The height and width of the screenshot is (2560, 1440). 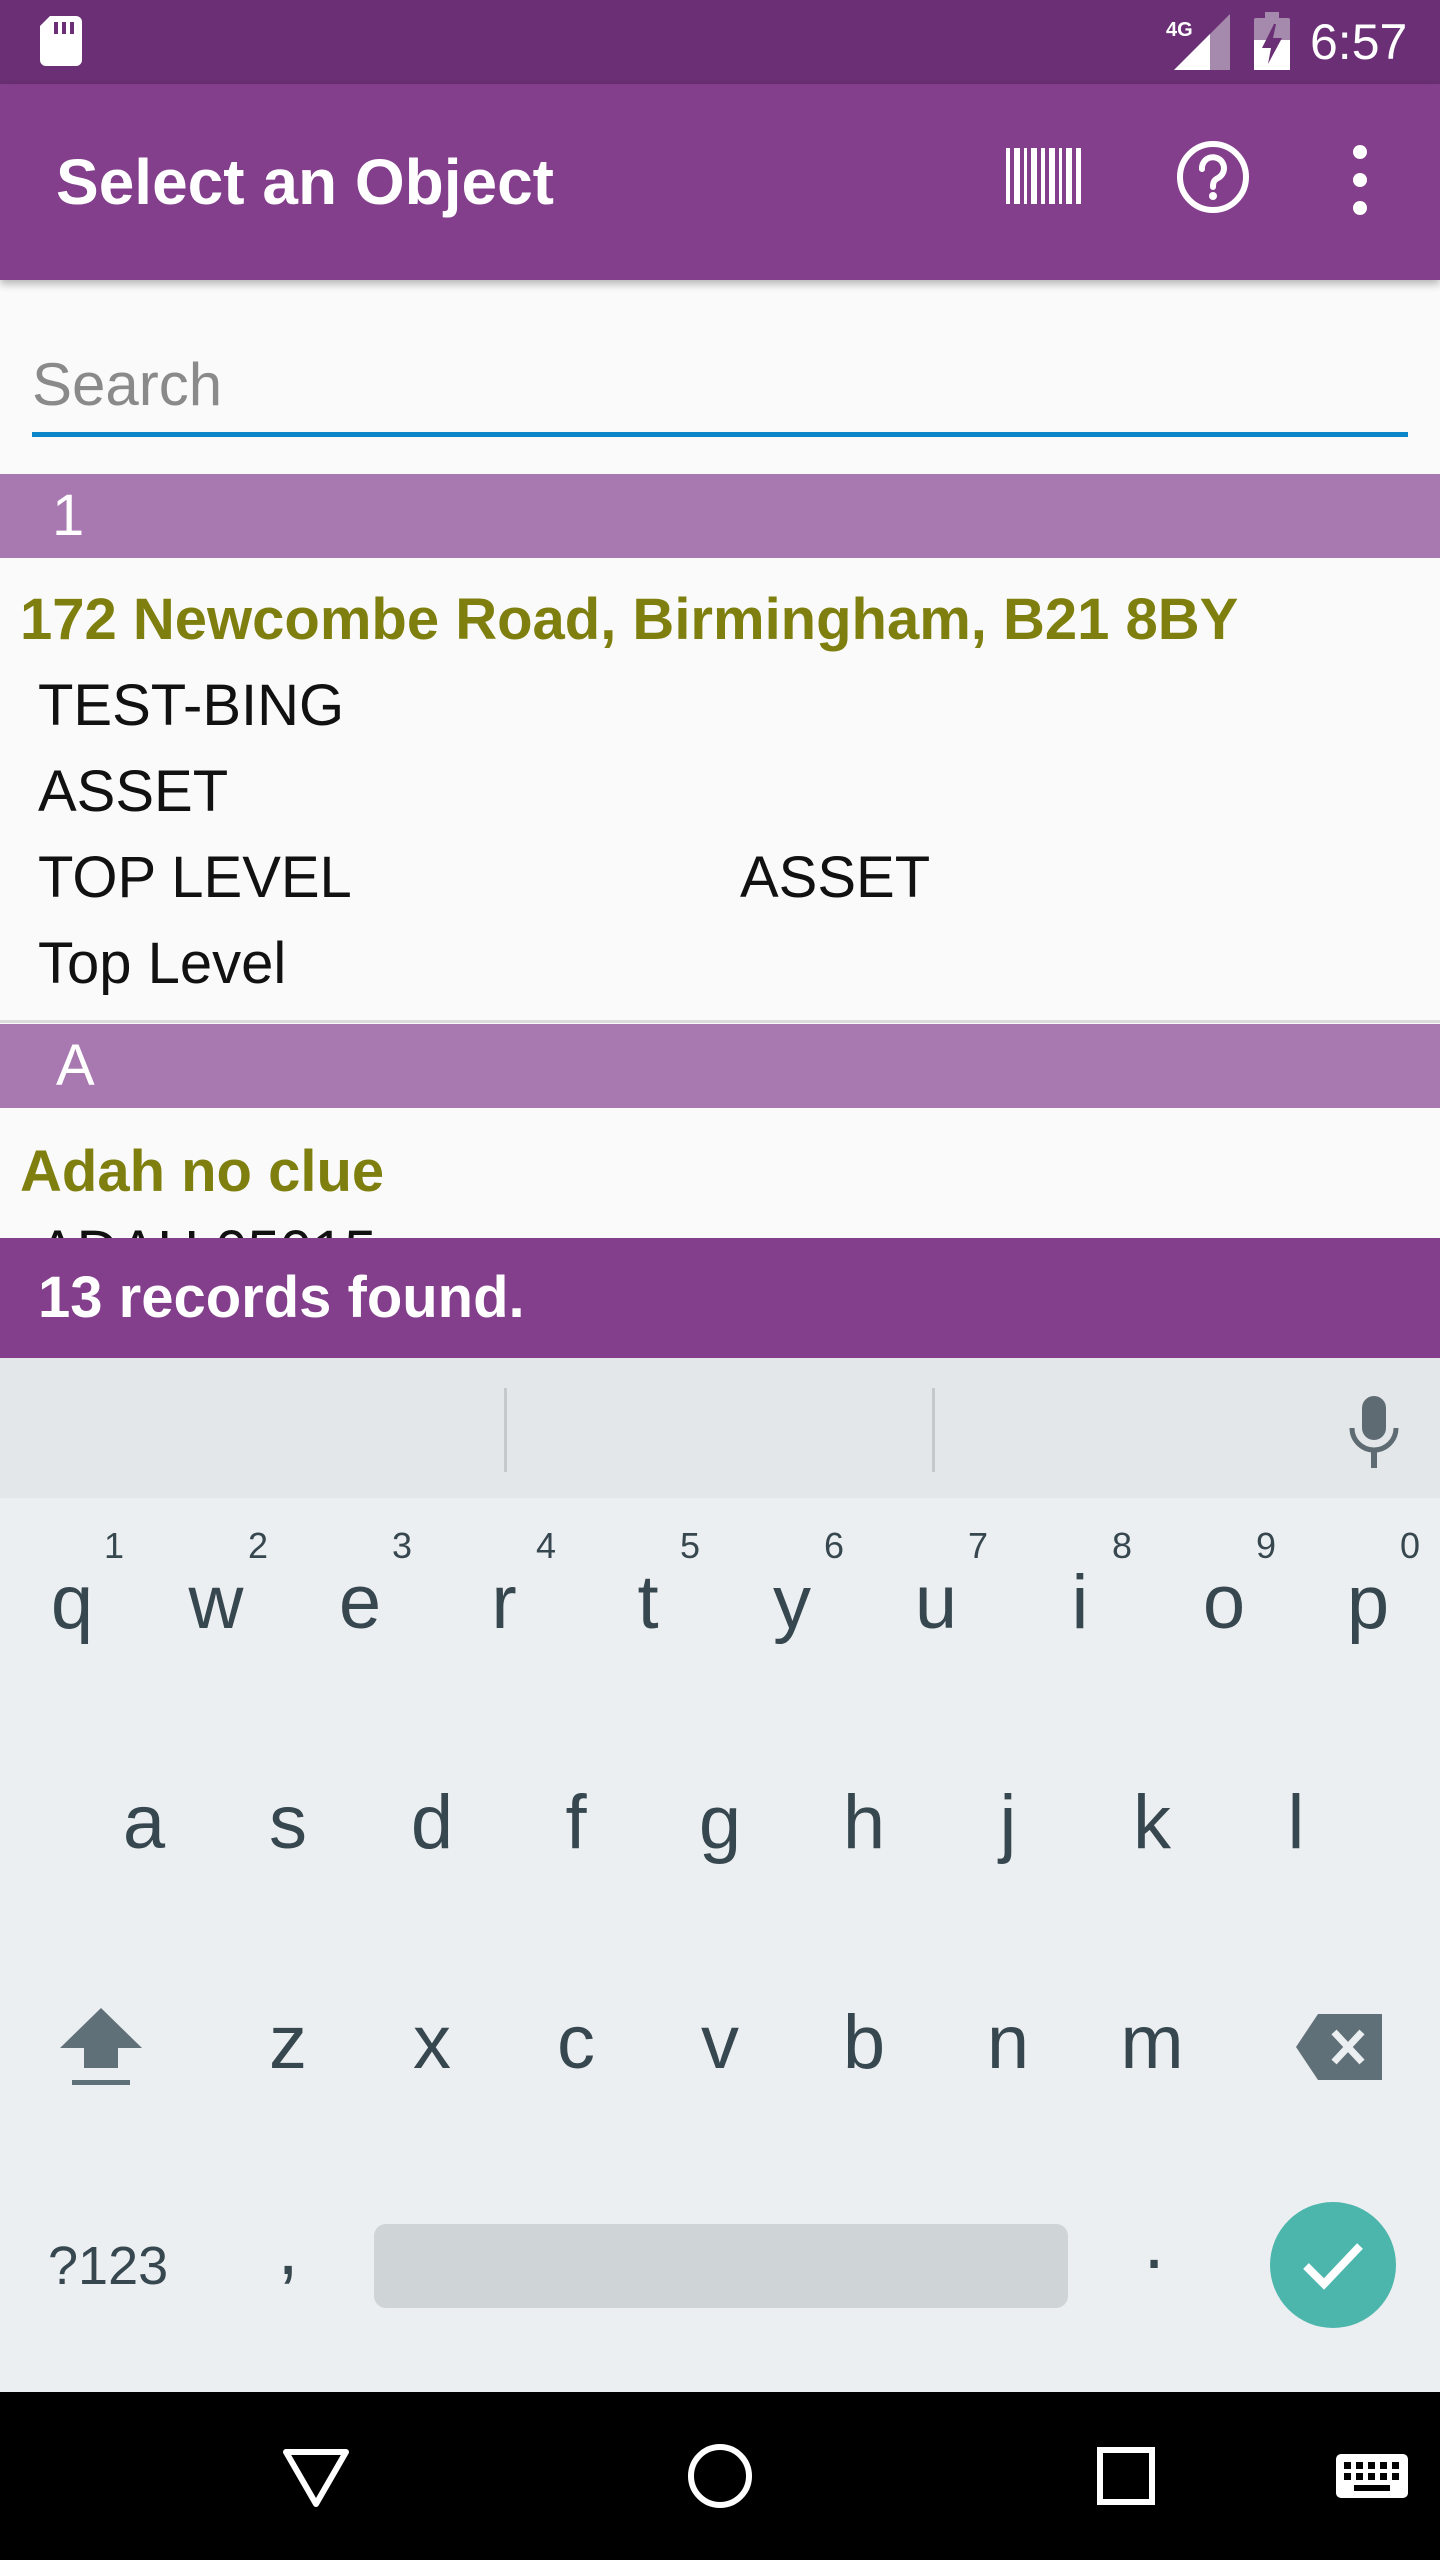 I want to click on key-o: o, so click(x=1224, y=1603).